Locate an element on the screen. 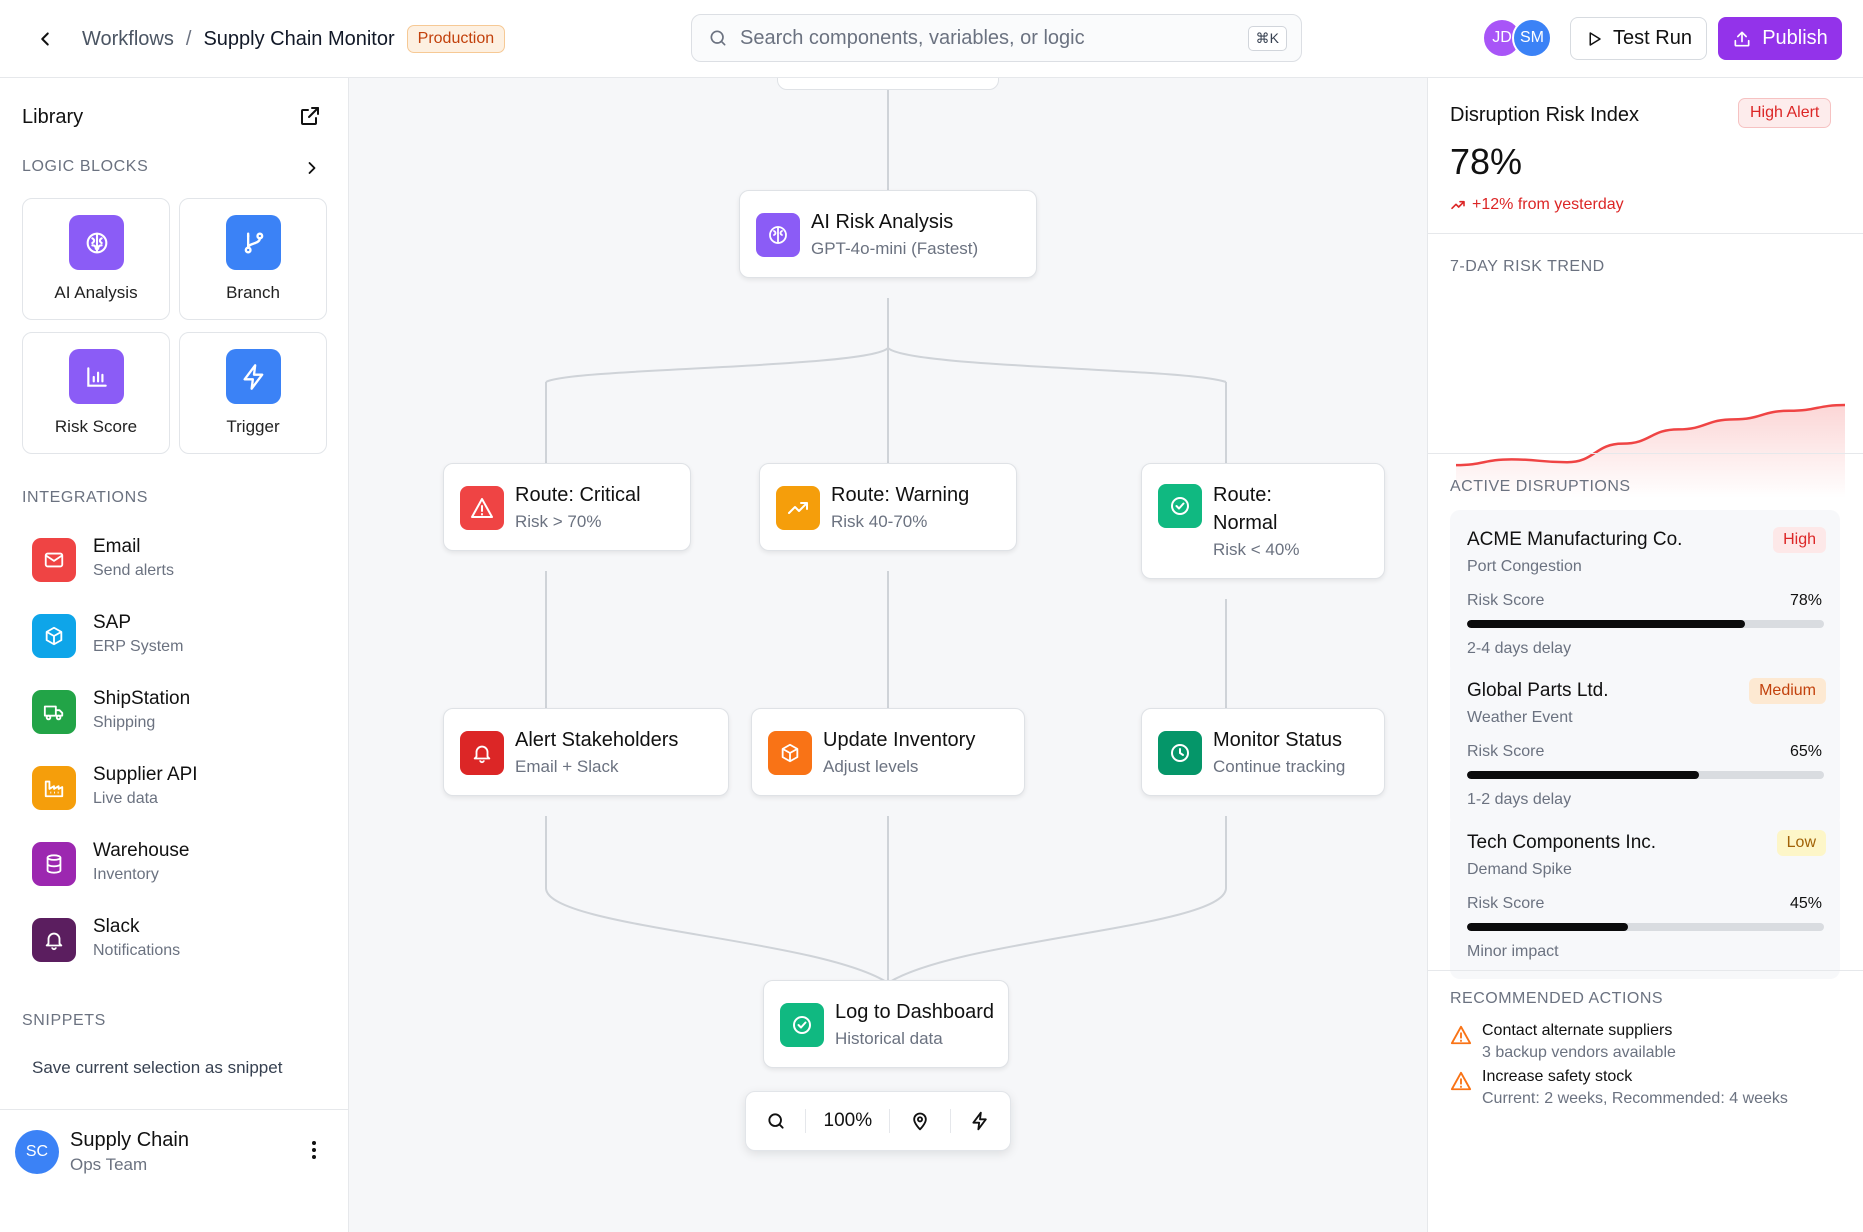 The width and height of the screenshot is (1863, 1232). disruption-cause: Weather Event is located at coordinates (1520, 717).